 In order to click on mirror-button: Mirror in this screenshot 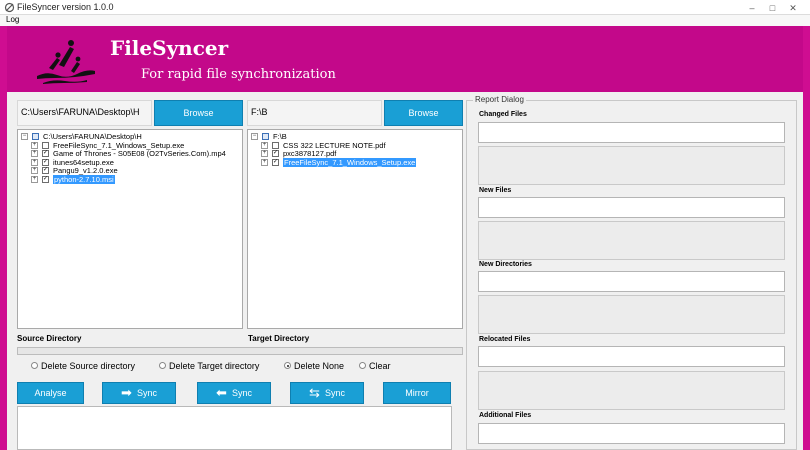, I will do `click(417, 393)`.